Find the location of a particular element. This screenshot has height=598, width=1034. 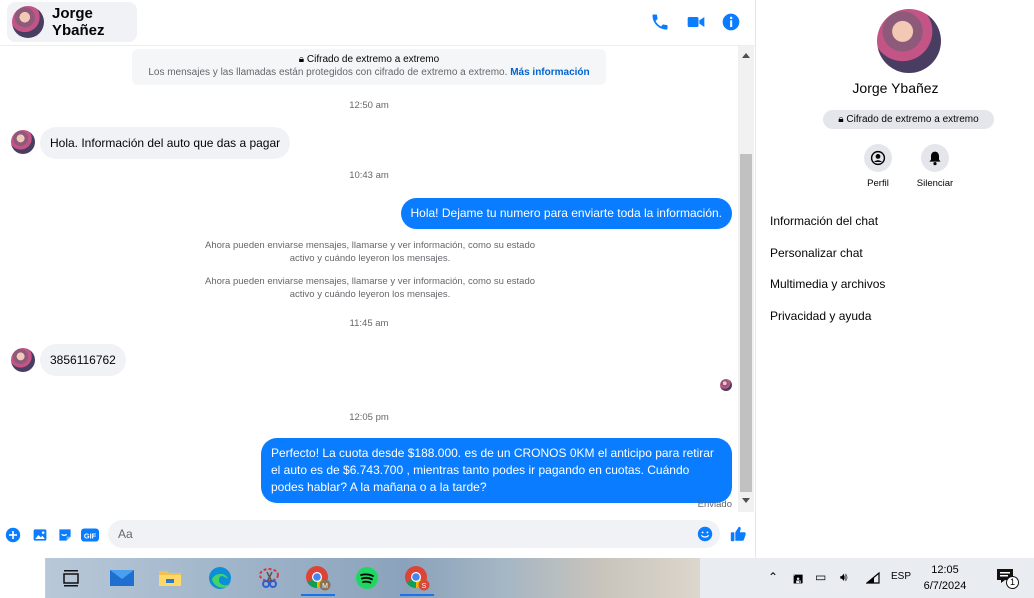

volume-icon: 🔊︎ is located at coordinates (844, 577).